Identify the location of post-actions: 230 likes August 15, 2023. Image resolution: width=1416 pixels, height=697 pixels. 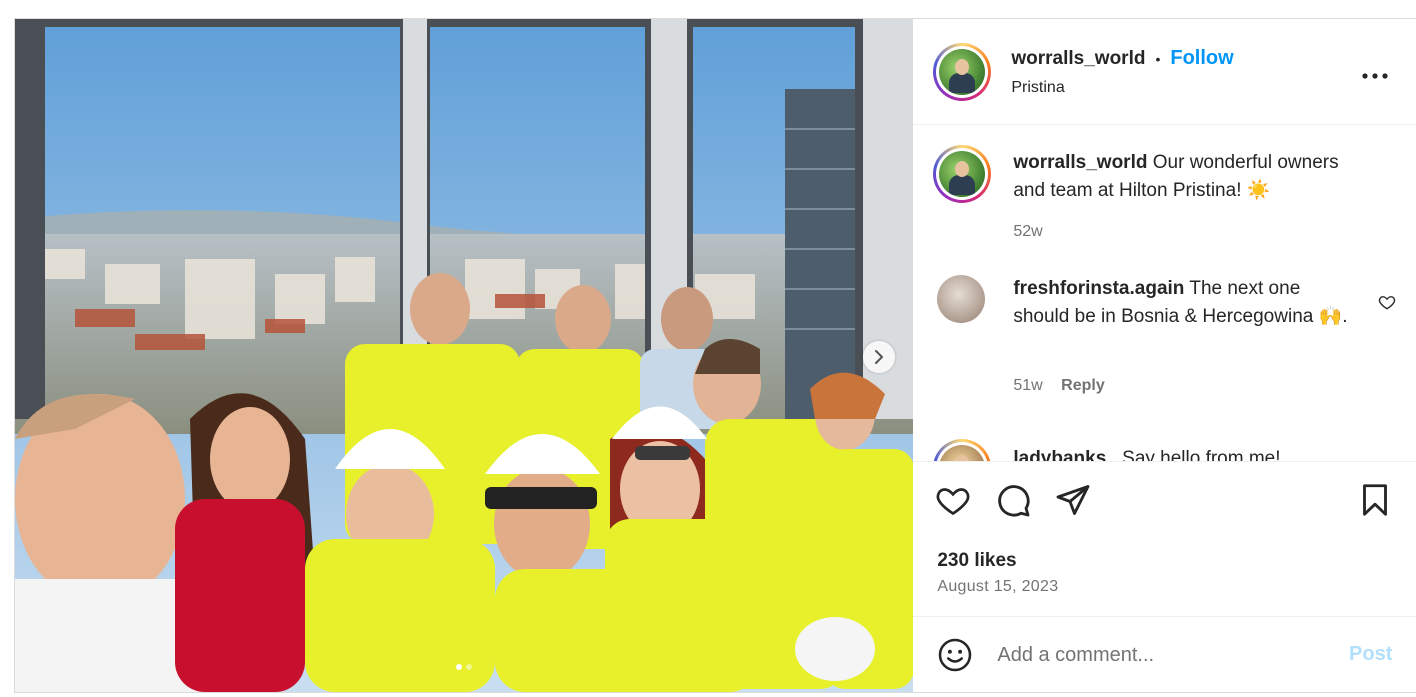
(1164, 540).